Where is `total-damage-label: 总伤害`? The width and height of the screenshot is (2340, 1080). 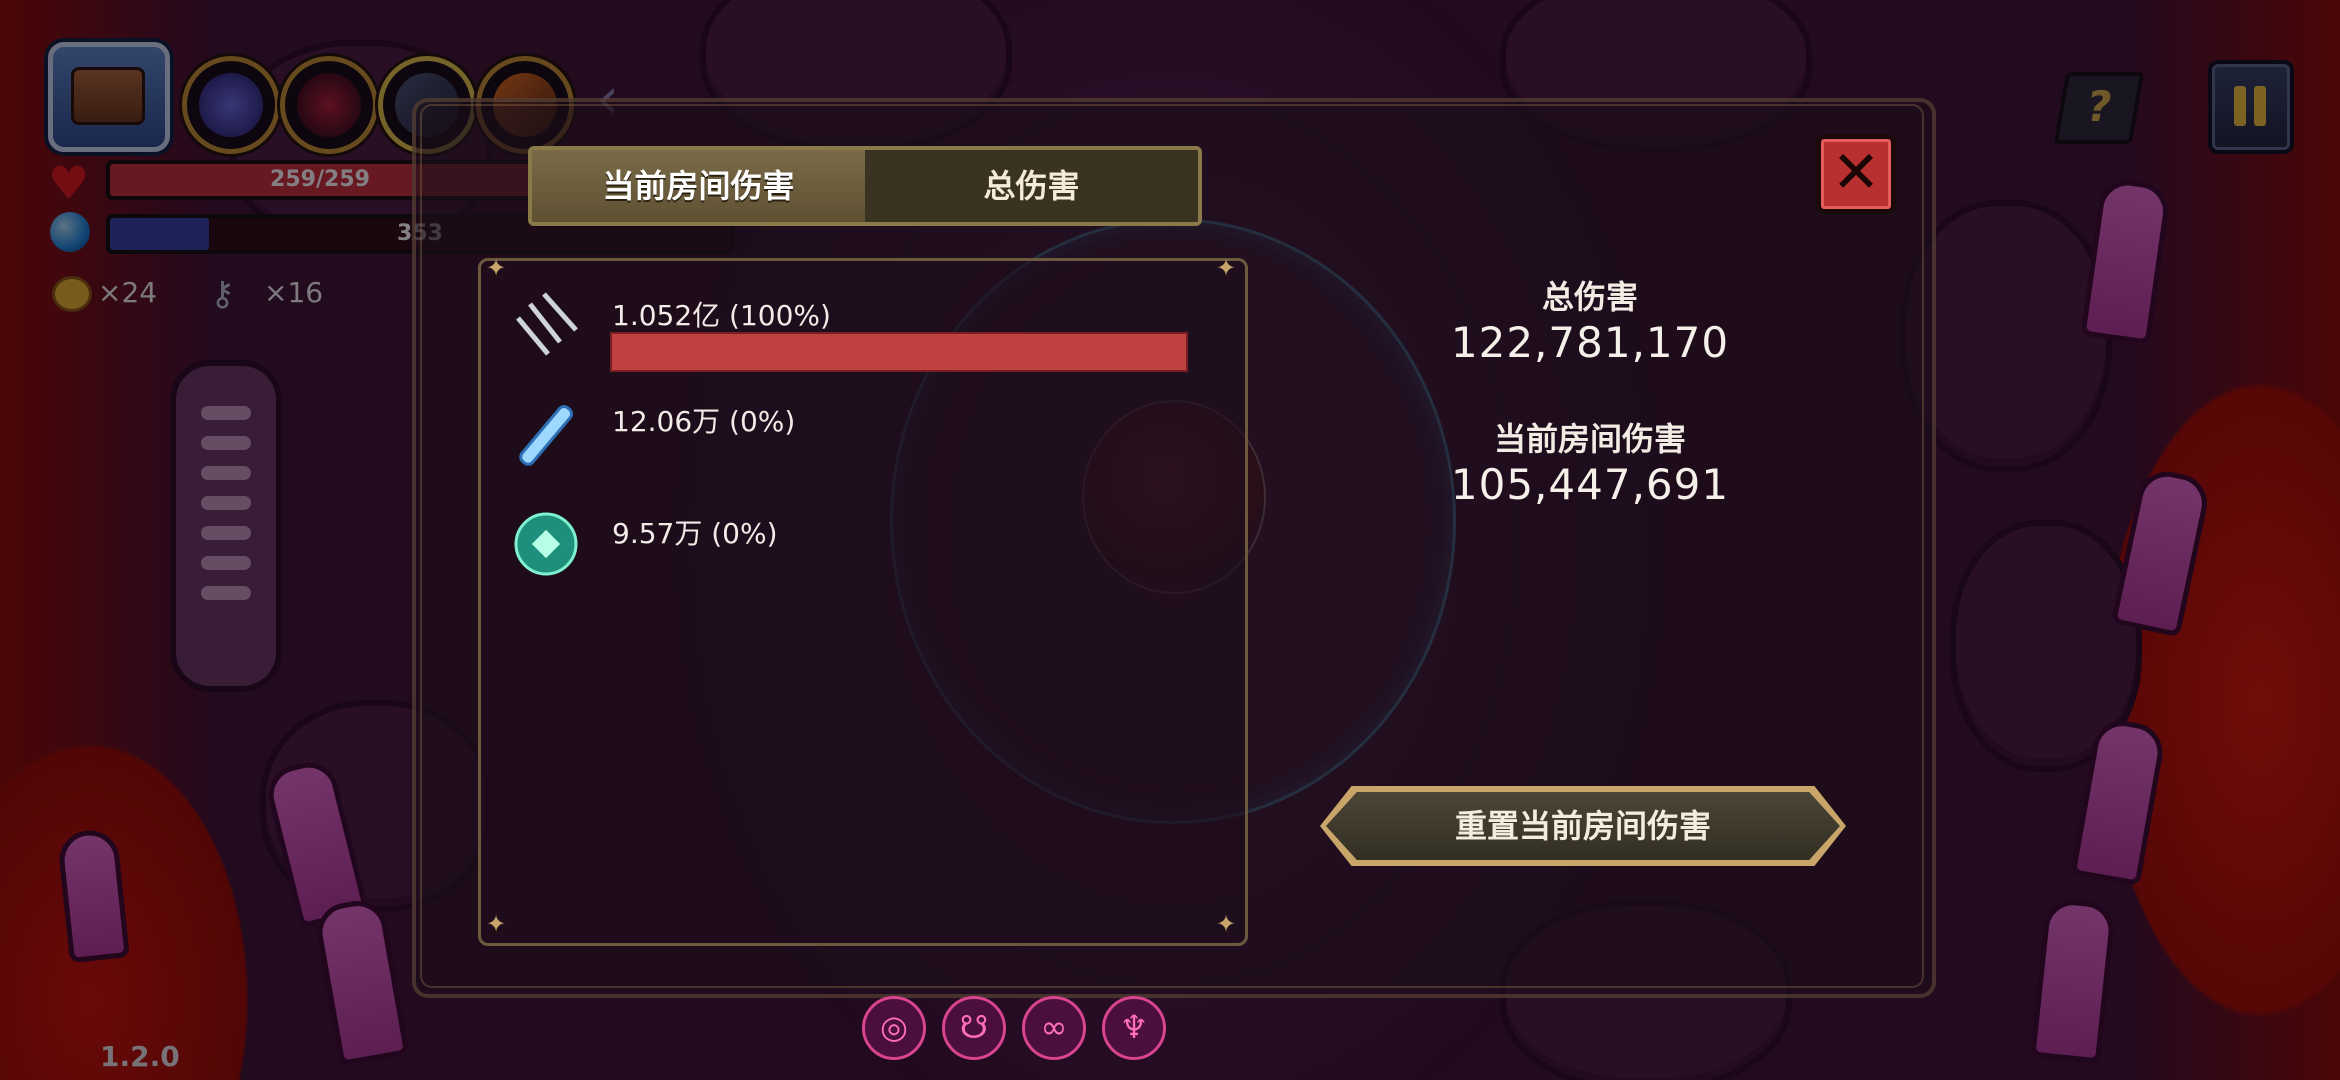
total-damage-label: 总伤害 is located at coordinates (1589, 297).